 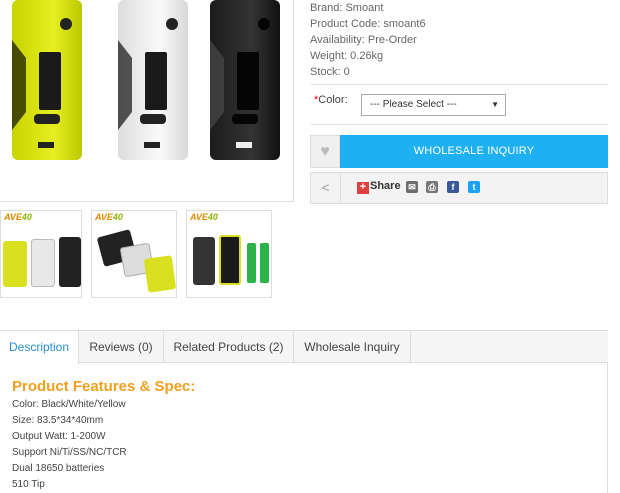 What do you see at coordinates (474, 187) in the screenshot?
I see `twitter-icon: t` at bounding box center [474, 187].